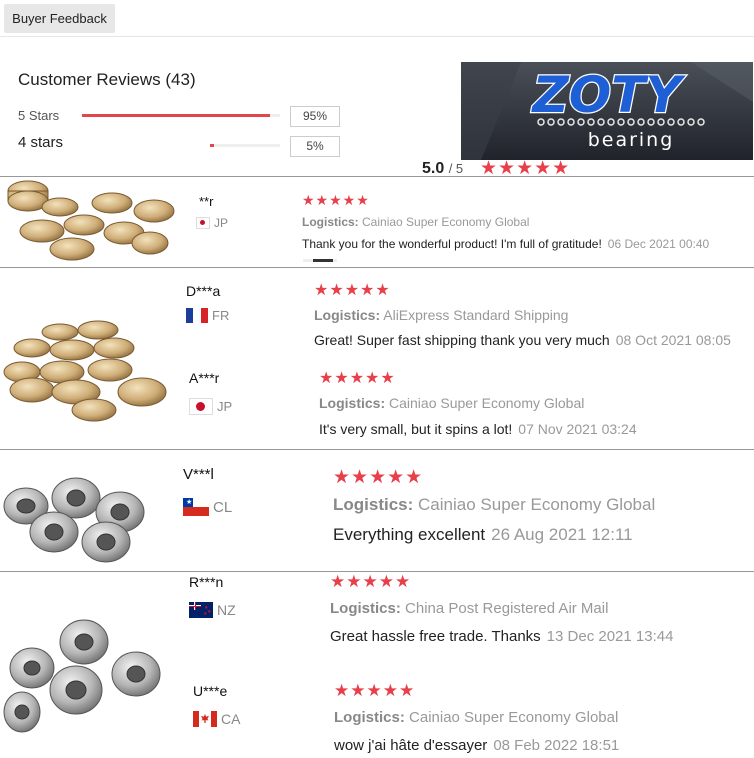  Describe the element at coordinates (320, 260) in the screenshot. I see `image-scroll-indicator` at that location.